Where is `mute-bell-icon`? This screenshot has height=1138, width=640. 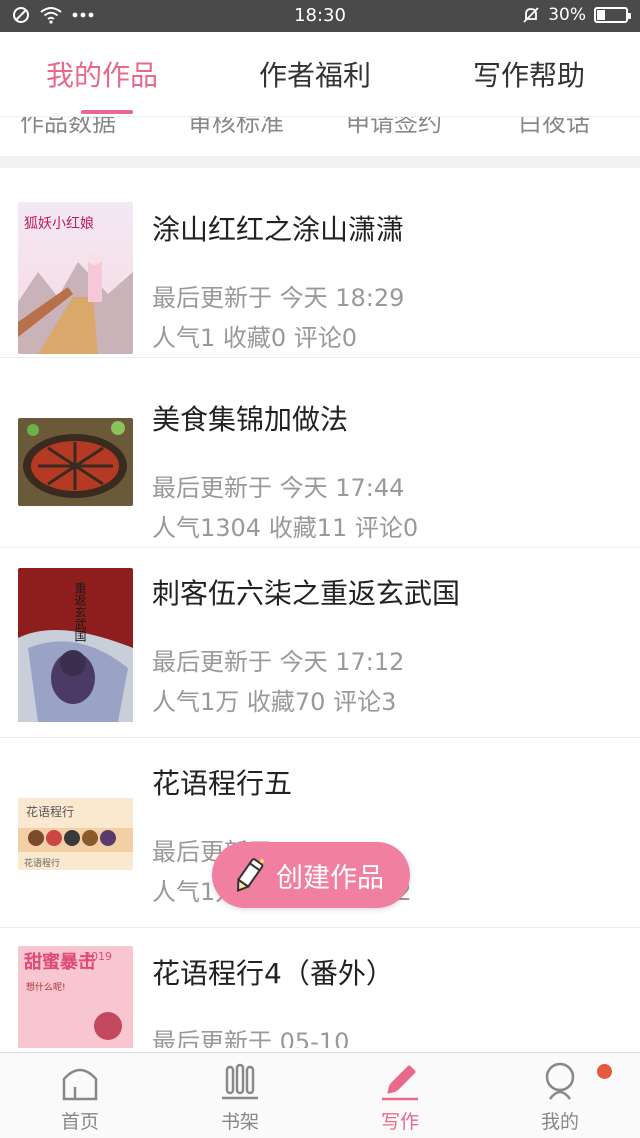
mute-bell-icon is located at coordinates (531, 15).